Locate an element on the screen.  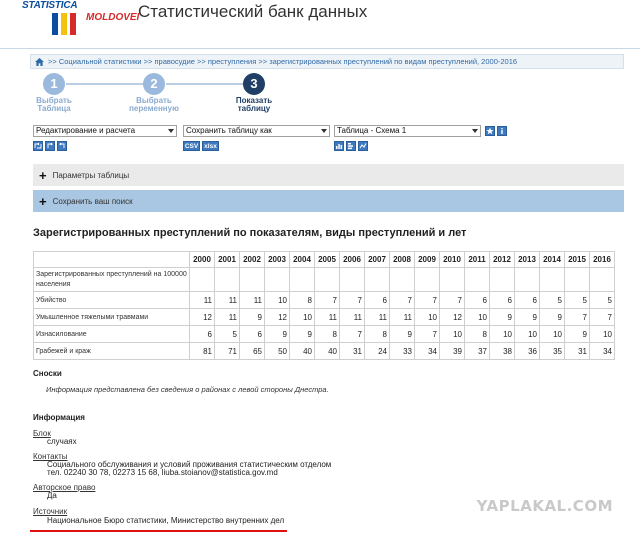
red-highlight-underline is located at coordinates (158, 531).